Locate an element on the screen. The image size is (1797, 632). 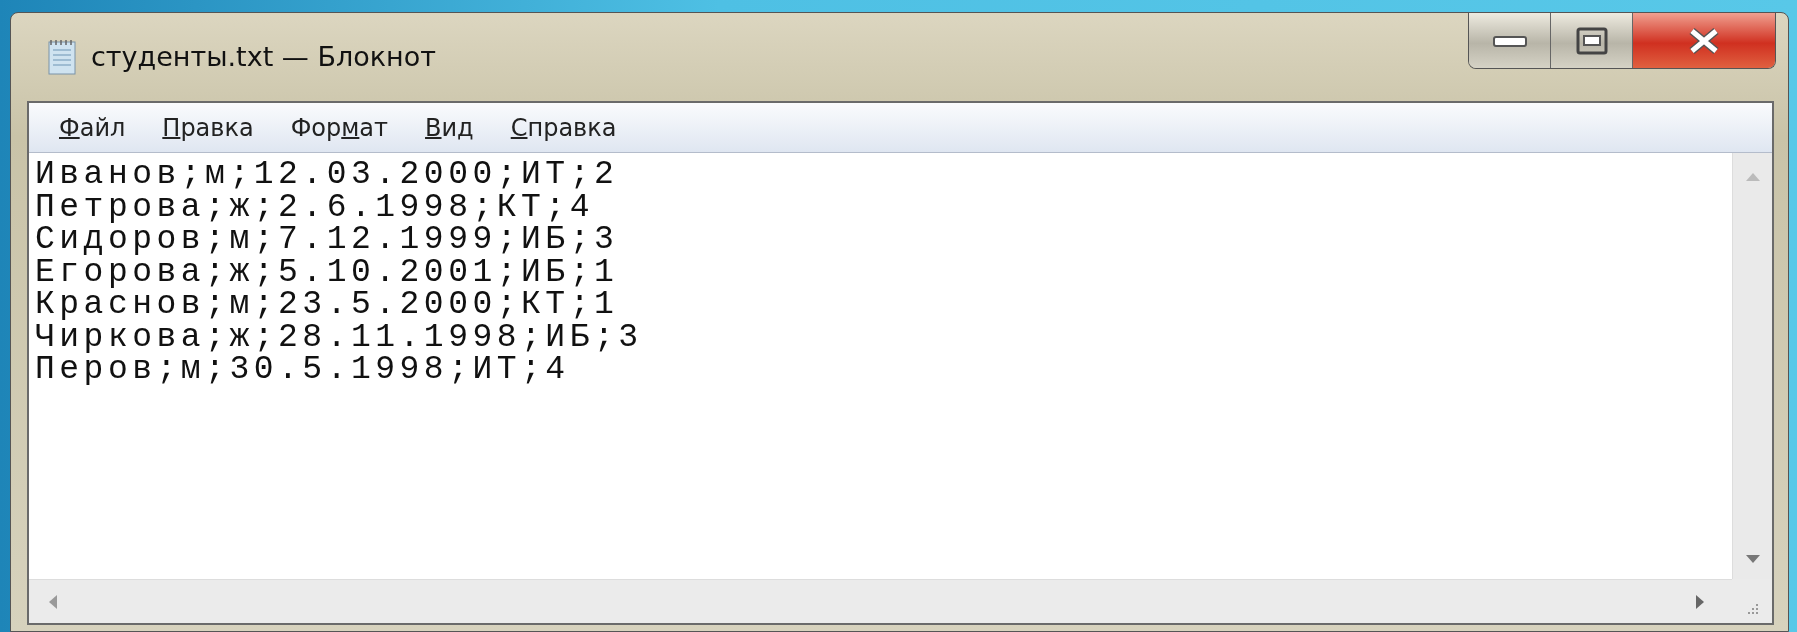
text-line: Чиркова;ж;28.11.1998;ИБ;3 is located at coordinates (339, 337).